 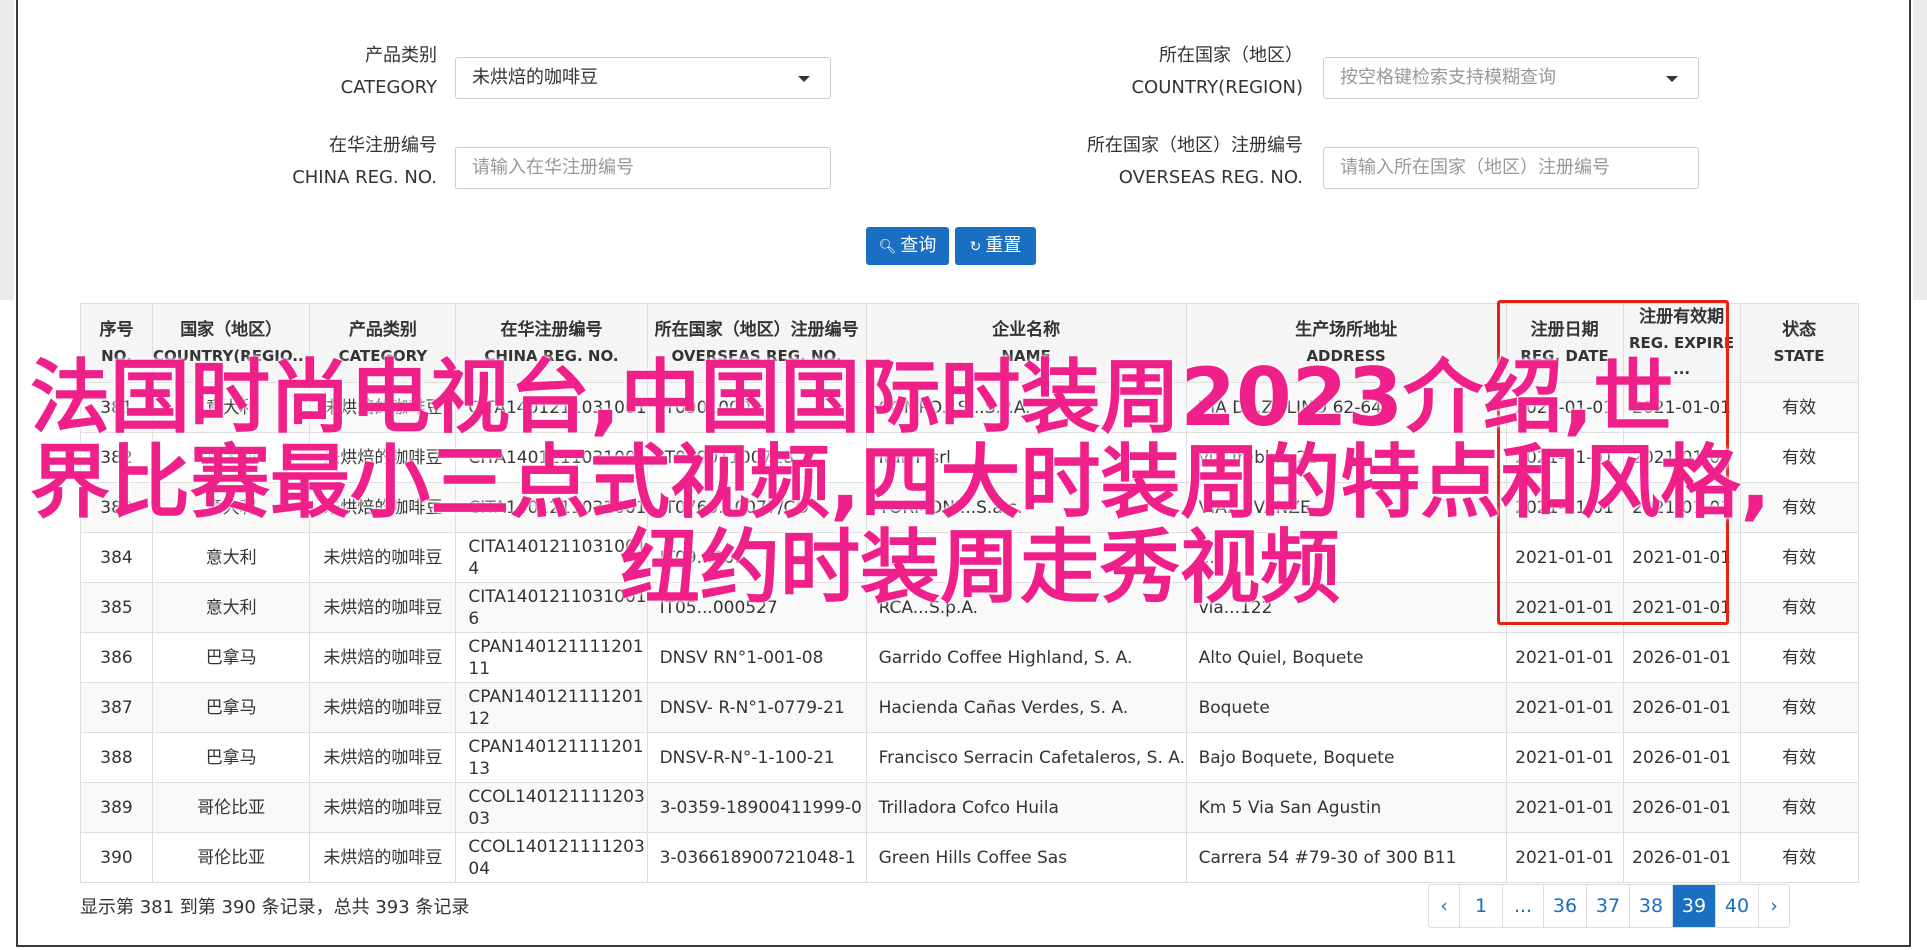 I want to click on country-select: 按空格键检索支持模糊查询, so click(x=1511, y=78).